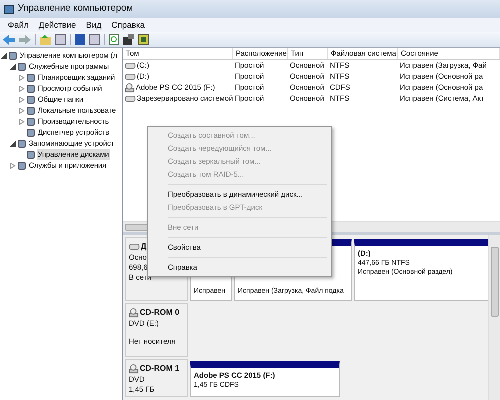  What do you see at coordinates (144, 247) in the screenshot?
I see `disk-name: Д` at bounding box center [144, 247].